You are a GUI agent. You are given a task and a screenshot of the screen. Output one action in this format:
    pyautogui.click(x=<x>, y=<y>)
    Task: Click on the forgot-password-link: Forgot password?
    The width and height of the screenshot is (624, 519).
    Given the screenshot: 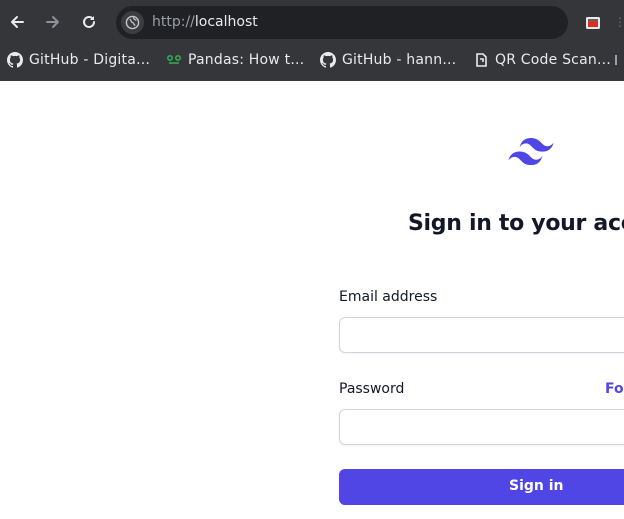 What is the action you would take?
    pyautogui.click(x=614, y=389)
    